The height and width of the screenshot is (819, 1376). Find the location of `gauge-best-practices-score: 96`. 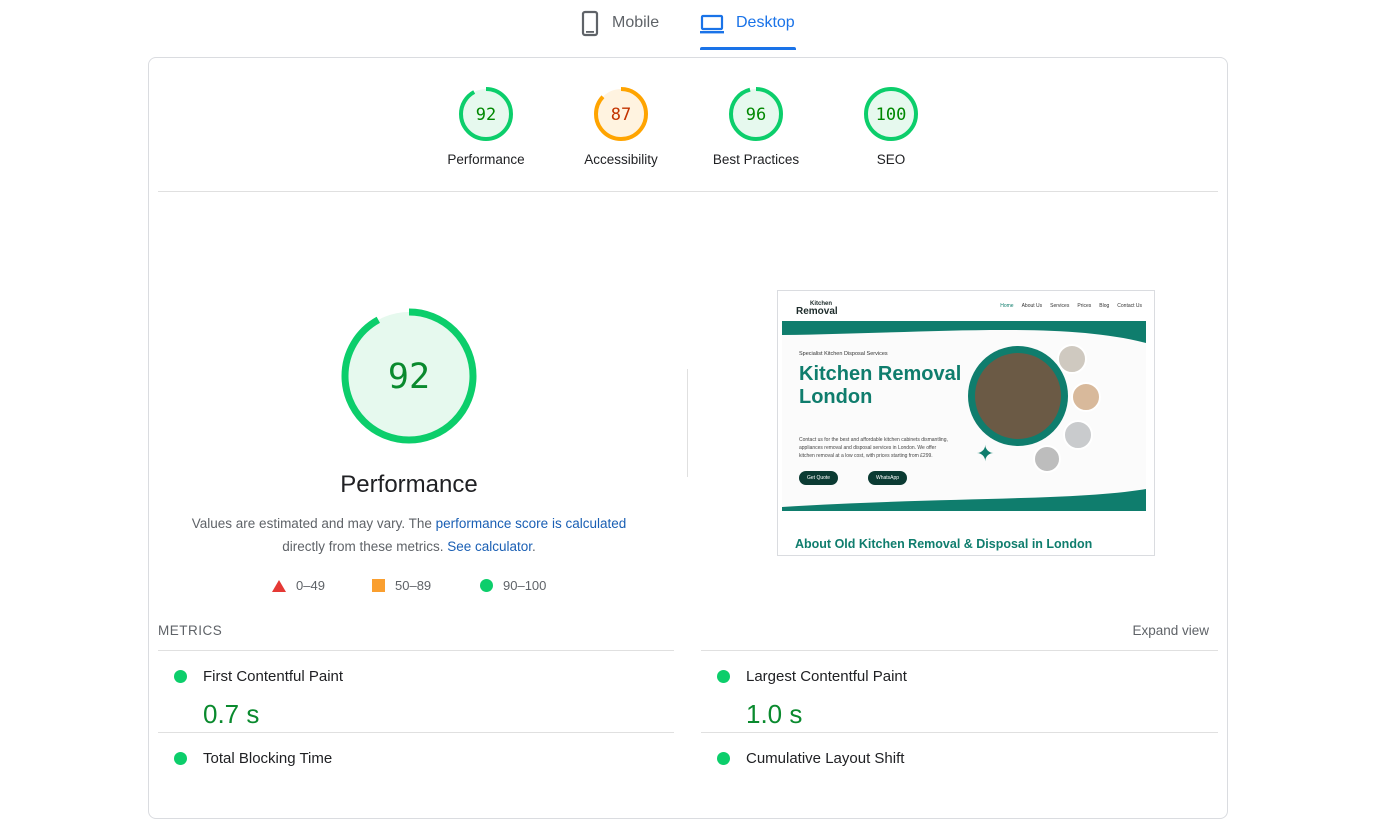

gauge-best-practices-score: 96 is located at coordinates (756, 115).